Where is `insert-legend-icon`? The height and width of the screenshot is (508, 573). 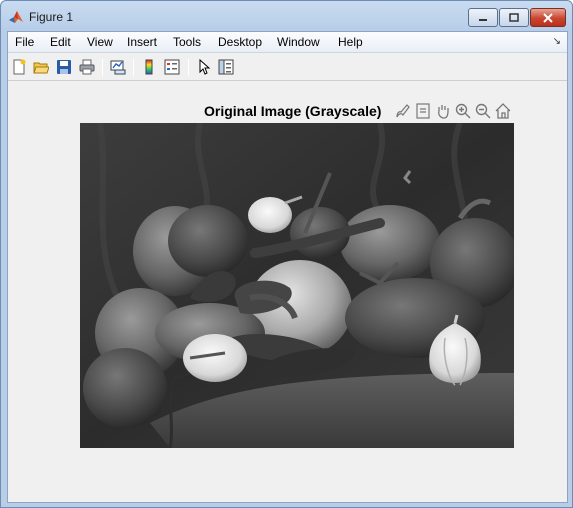 insert-legend-icon is located at coordinates (172, 67).